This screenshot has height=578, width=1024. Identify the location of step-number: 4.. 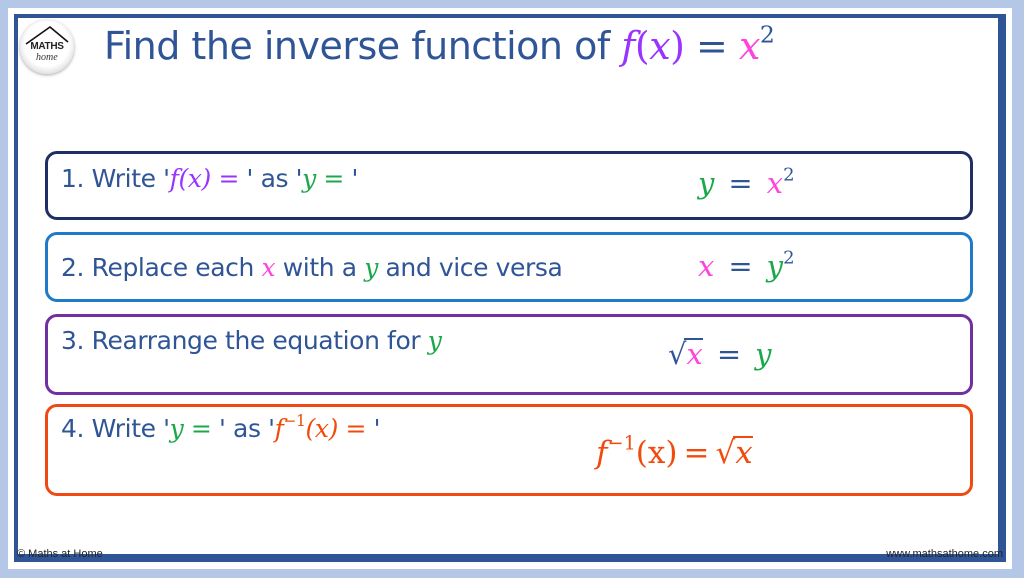
(73, 428).